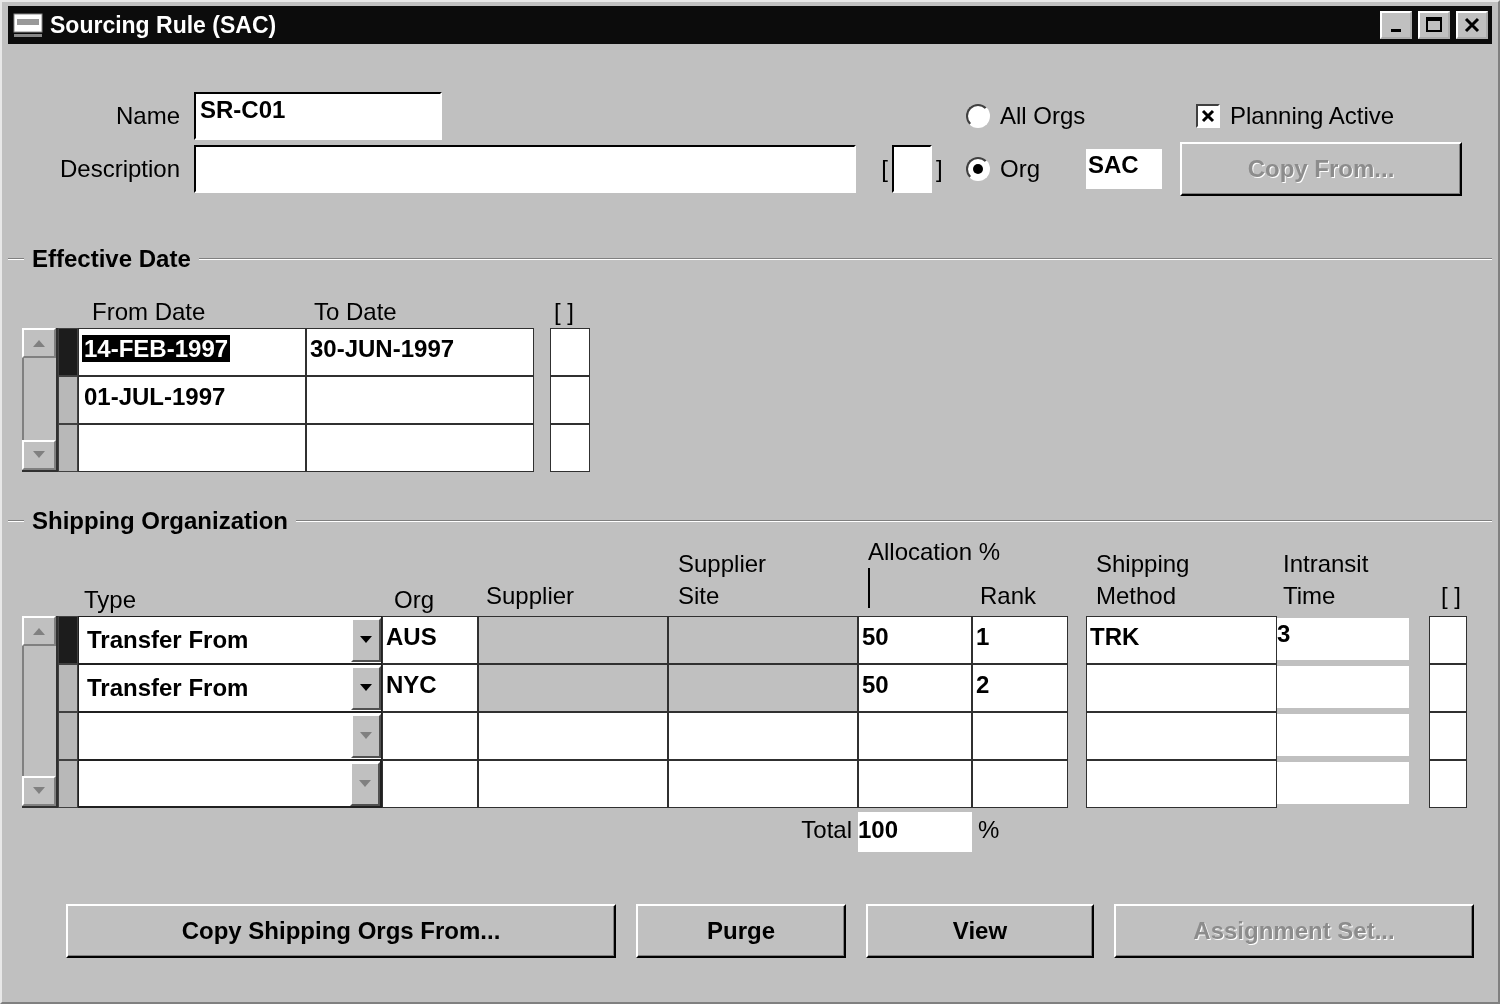 This screenshot has width=1500, height=1004. Describe the element at coordinates (111, 259) in the screenshot. I see `section-title: Effective Date` at that location.